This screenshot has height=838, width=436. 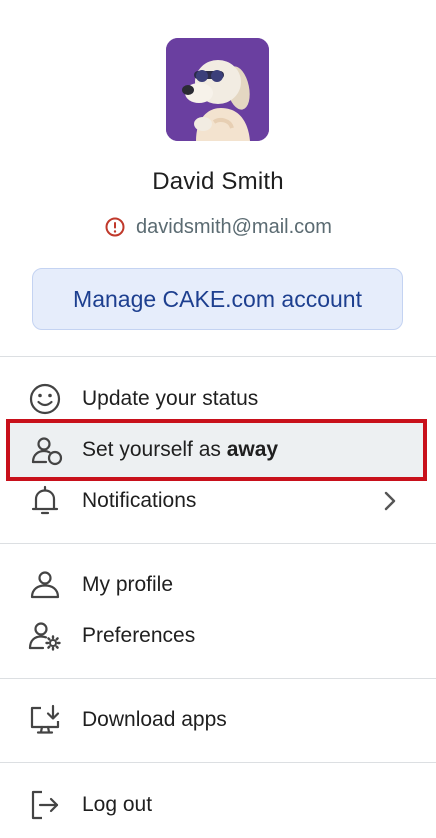 I want to click on update-status-item: Update your status, so click(x=218, y=399).